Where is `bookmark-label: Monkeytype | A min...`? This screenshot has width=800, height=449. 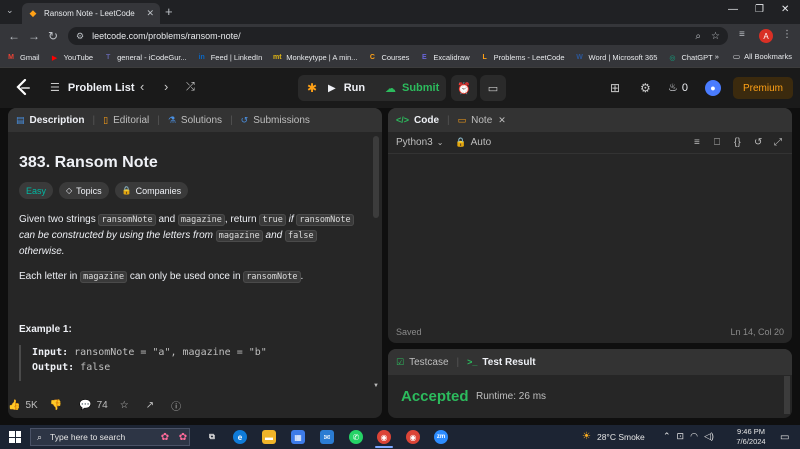 bookmark-label: Monkeytype | A min... is located at coordinates (322, 57).